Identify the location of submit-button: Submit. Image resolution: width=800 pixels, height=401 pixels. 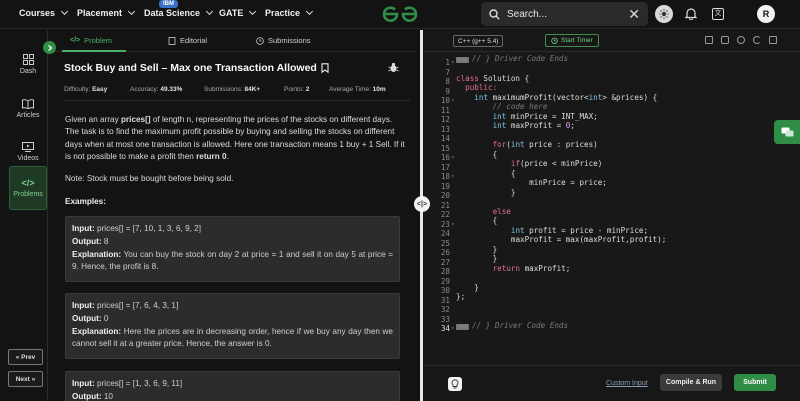
(755, 382).